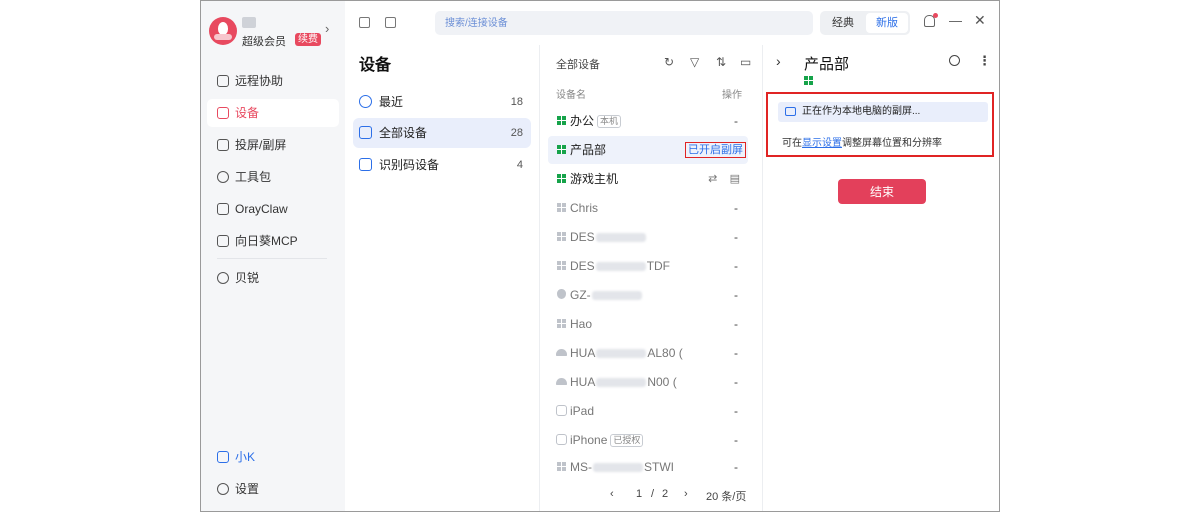  Describe the element at coordinates (694, 62) in the screenshot. I see `filter-icon: ▽` at that location.